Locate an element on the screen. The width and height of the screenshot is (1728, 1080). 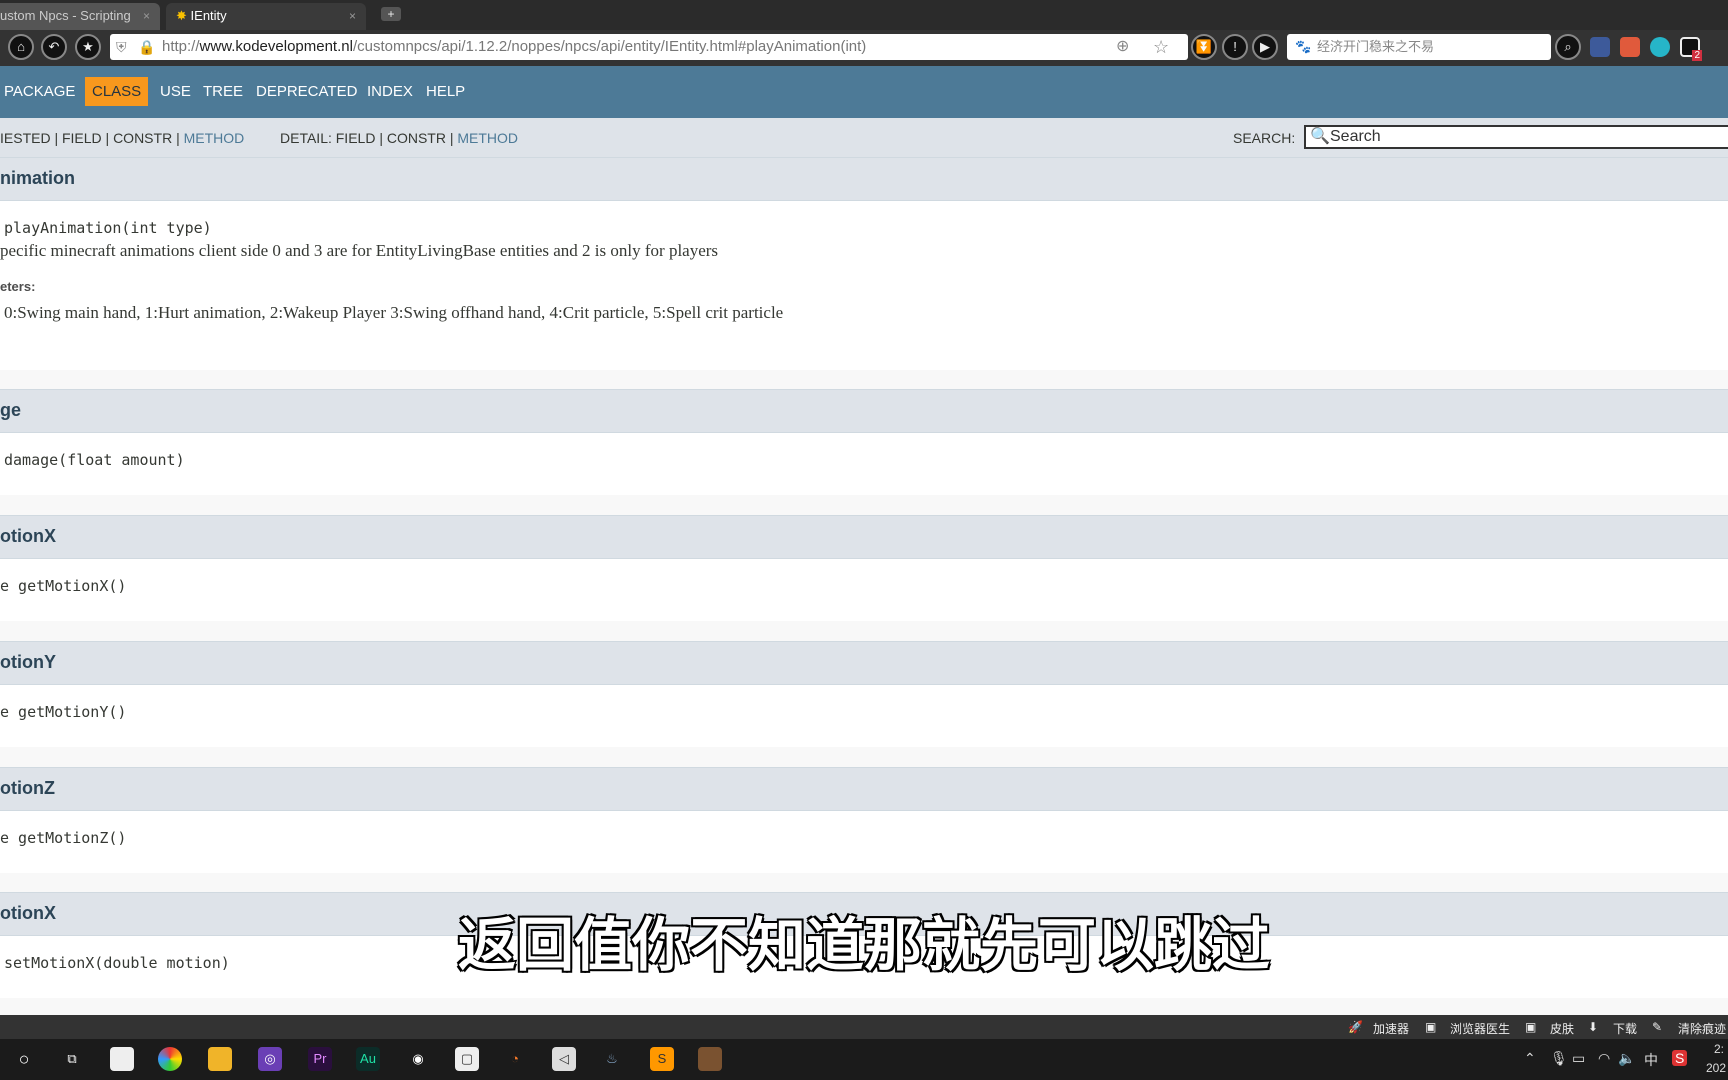
tab-label: ustom Npcs - Scripting is located at coordinates (65, 15).